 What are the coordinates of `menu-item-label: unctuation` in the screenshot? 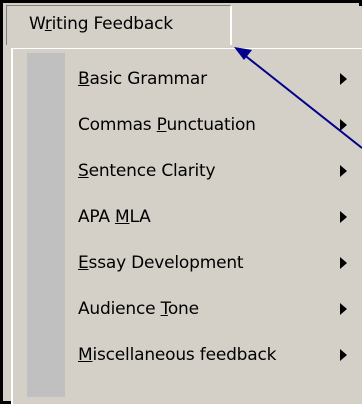 It's located at (211, 125).